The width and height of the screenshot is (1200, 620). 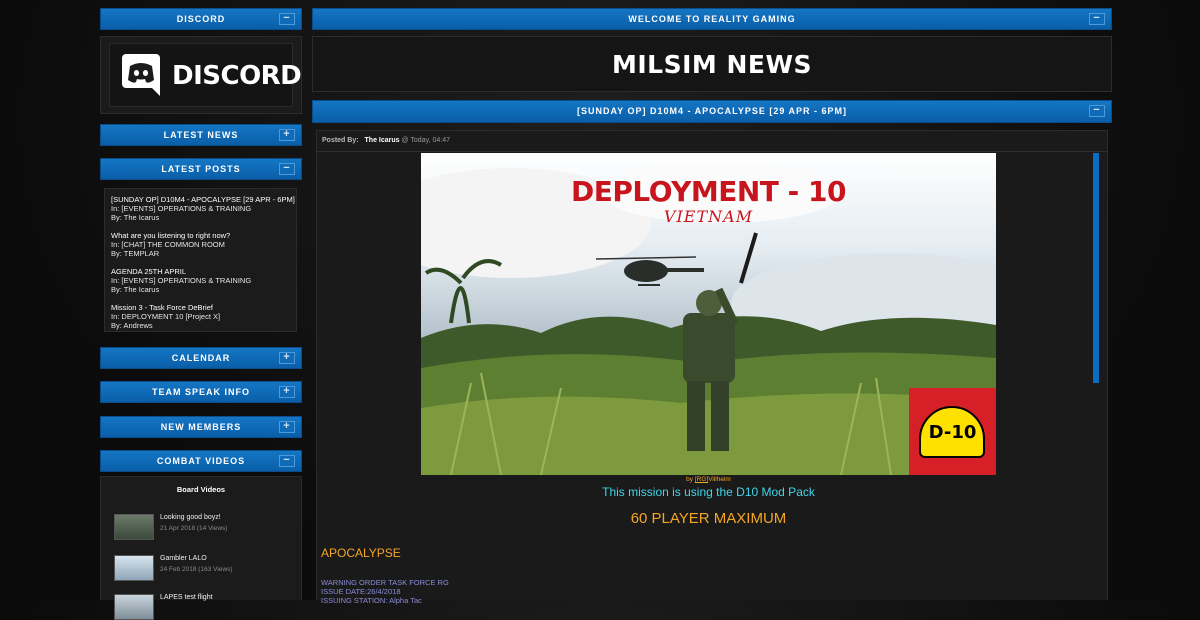 What do you see at coordinates (194, 528) in the screenshot?
I see `video-meta: 21 Apr 2018 (14 Views)` at bounding box center [194, 528].